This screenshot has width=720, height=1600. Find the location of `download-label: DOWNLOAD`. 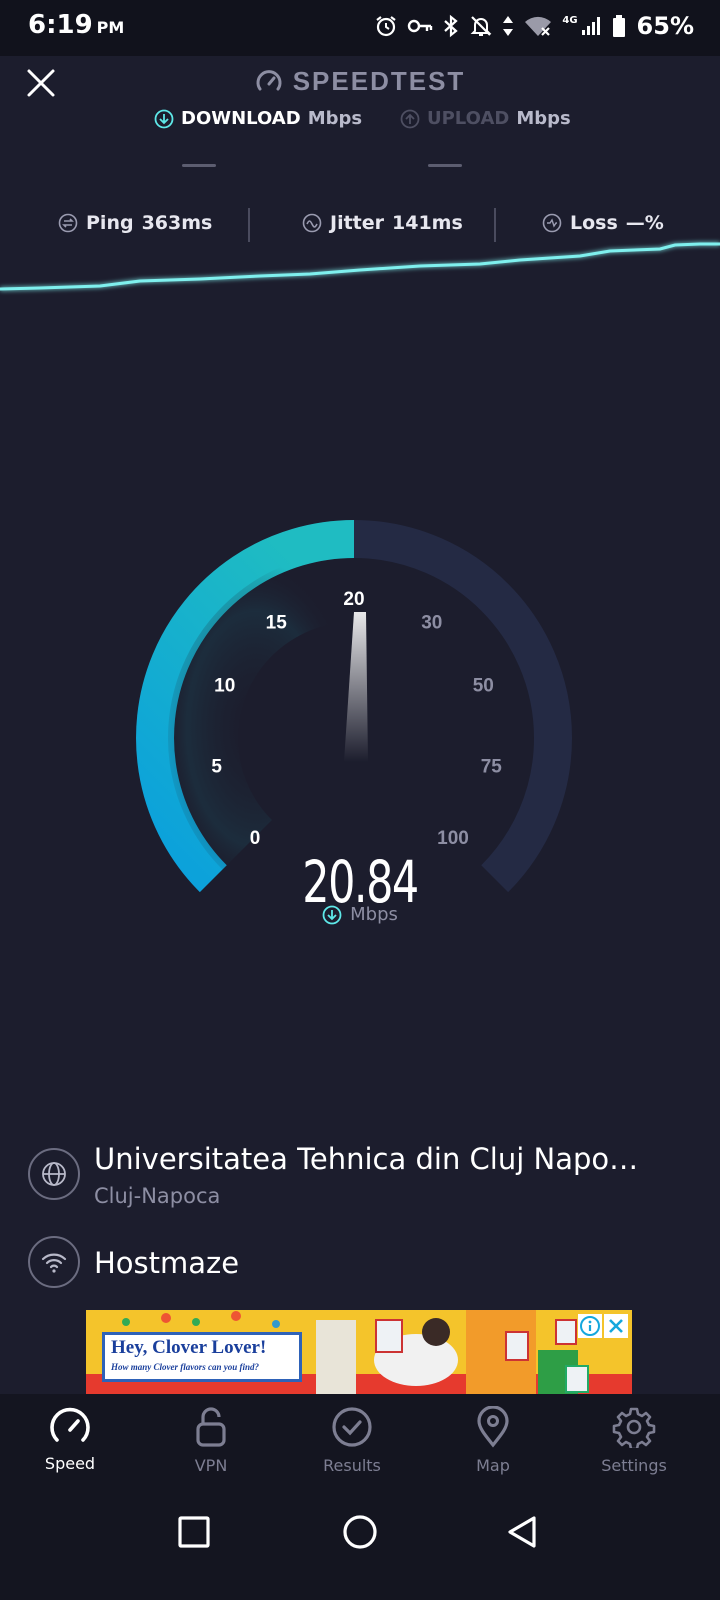

download-label: DOWNLOAD is located at coordinates (241, 118).